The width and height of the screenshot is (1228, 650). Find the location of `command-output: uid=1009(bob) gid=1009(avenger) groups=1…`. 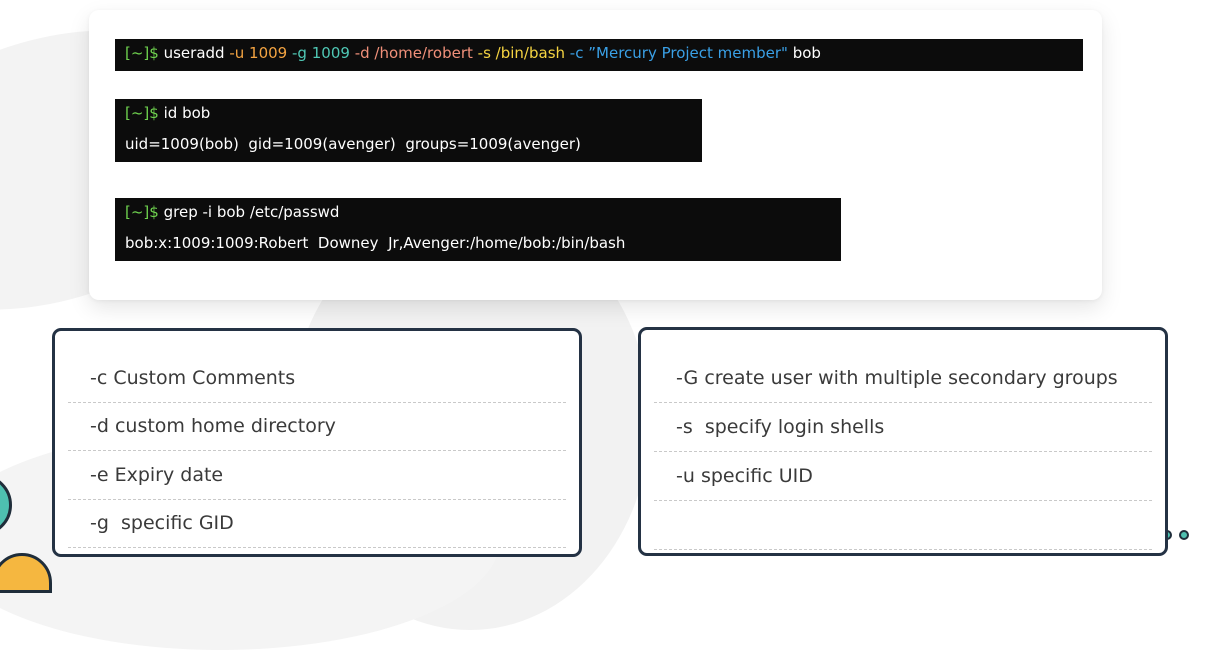

command-output: uid=1009(bob) gid=1009(avenger) groups=1… is located at coordinates (353, 144).